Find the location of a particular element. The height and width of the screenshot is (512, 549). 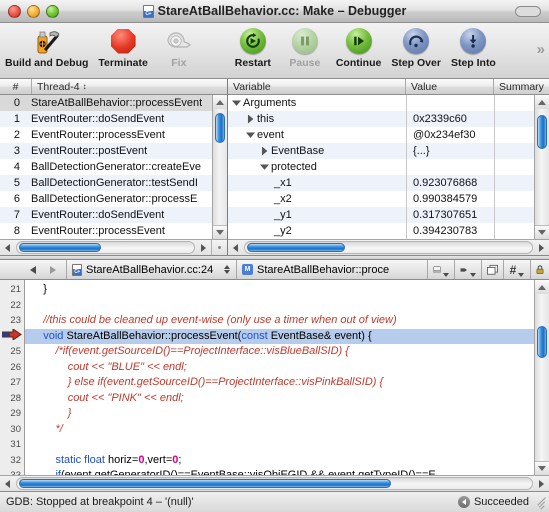

editor-scroll-track is located at coordinates (542, 377).